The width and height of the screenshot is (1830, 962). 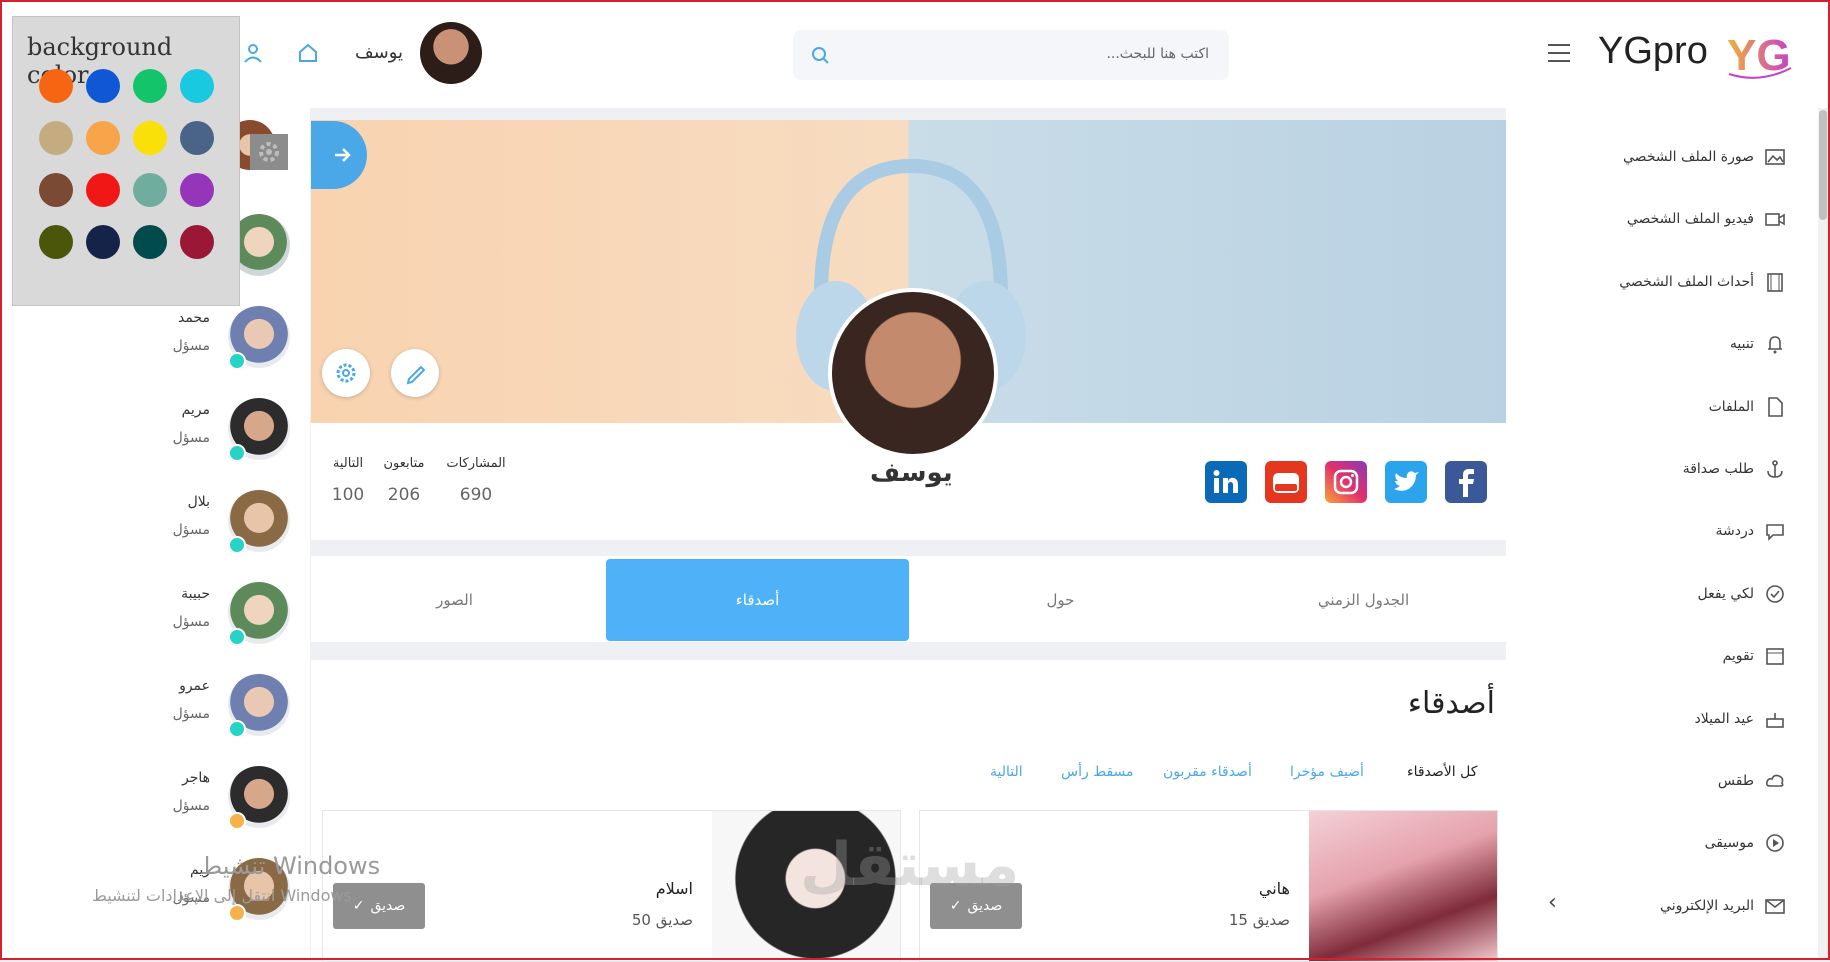 I want to click on film-icon, so click(x=1775, y=282).